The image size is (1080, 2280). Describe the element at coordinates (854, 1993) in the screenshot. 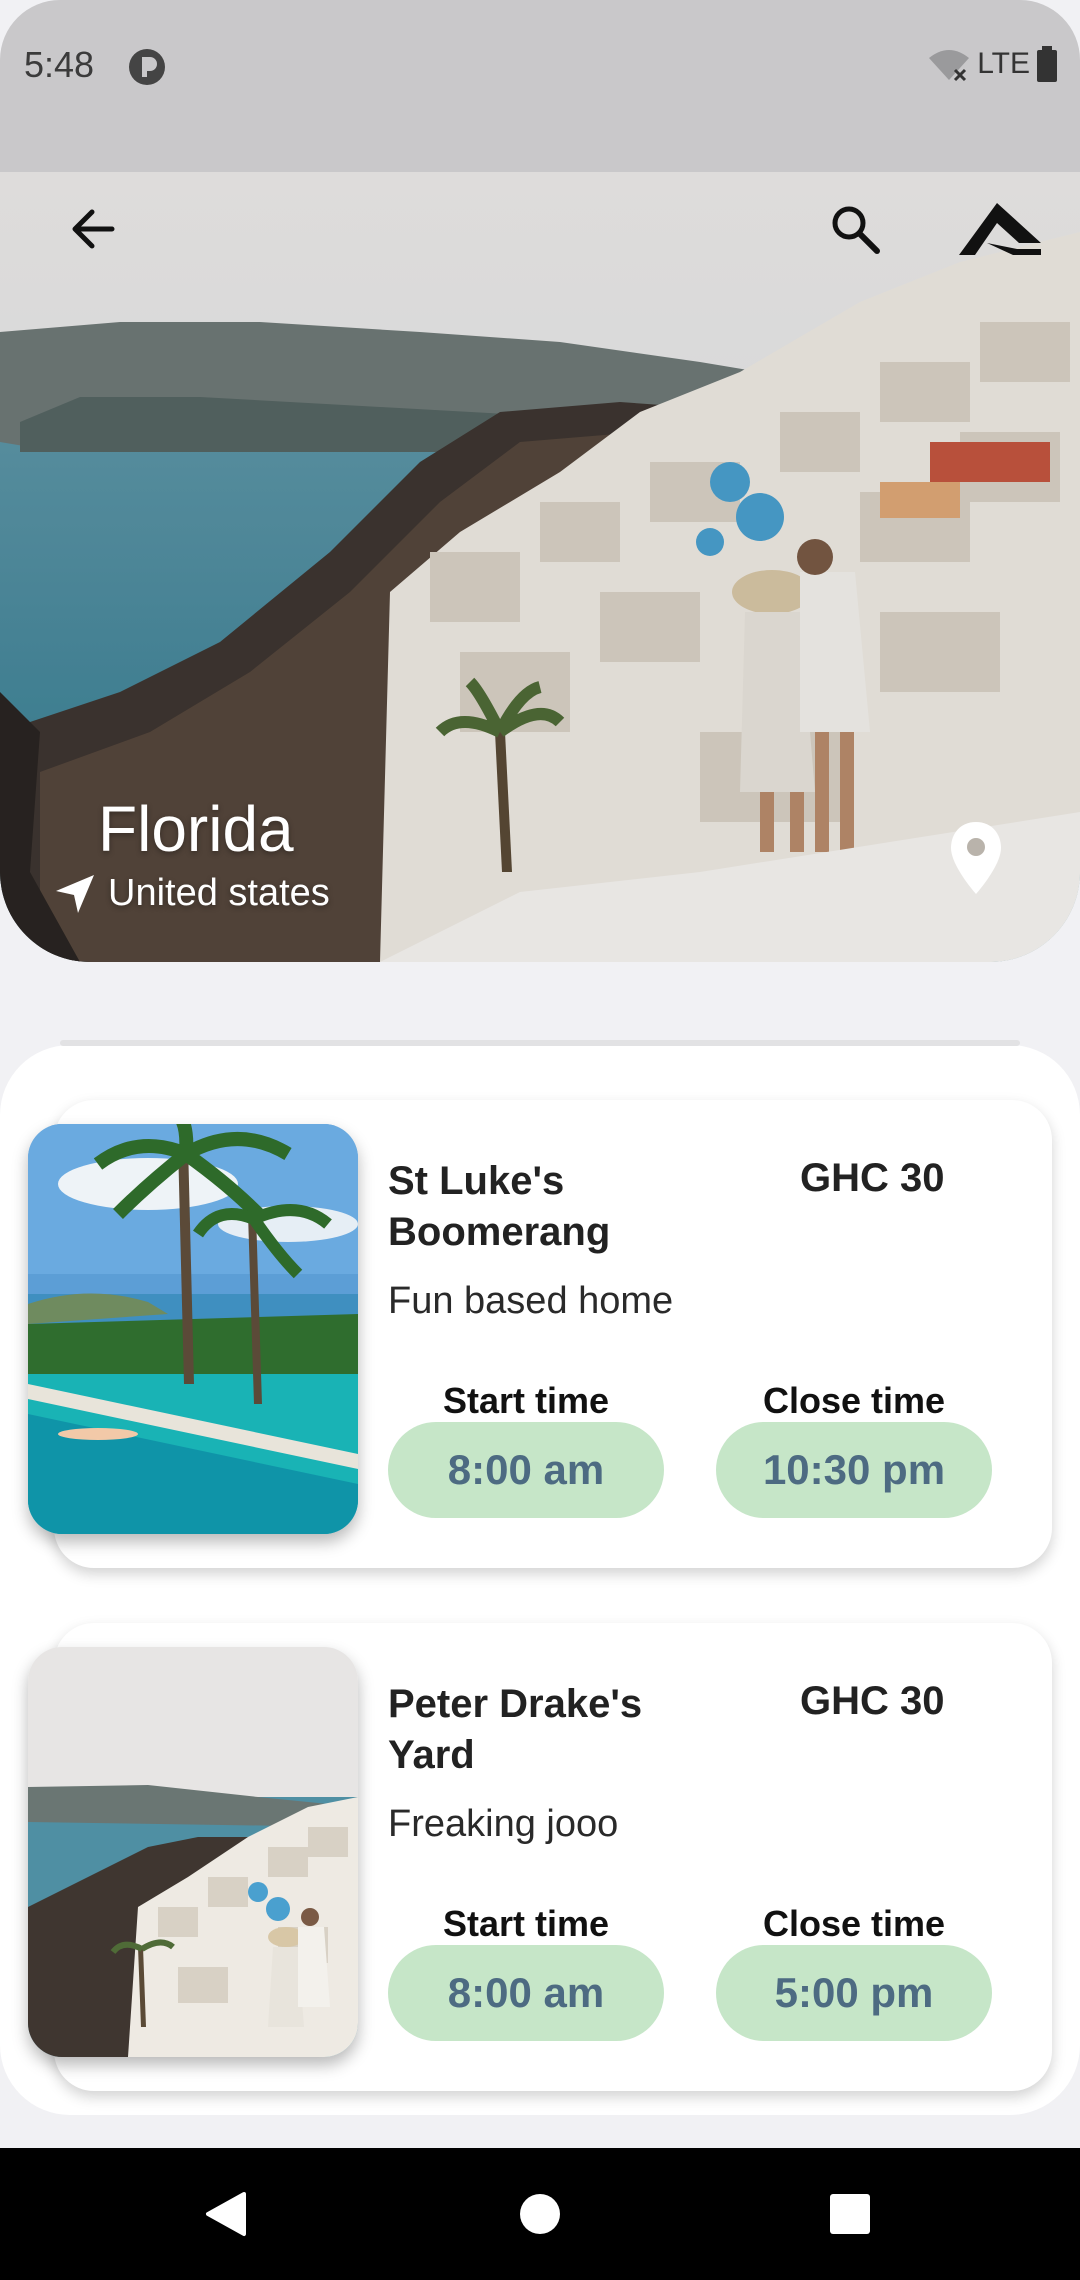

I see `close-time-pill: 5:00 pm` at that location.